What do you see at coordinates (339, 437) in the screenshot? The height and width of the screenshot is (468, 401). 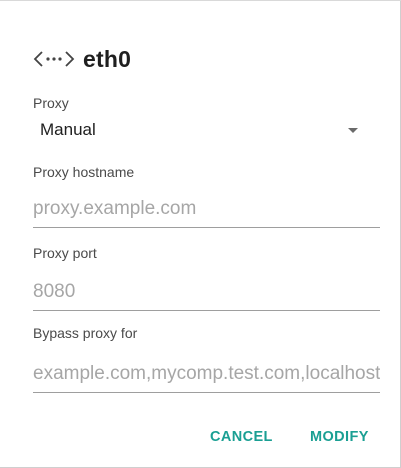 I see `modify-button: MODIFY` at bounding box center [339, 437].